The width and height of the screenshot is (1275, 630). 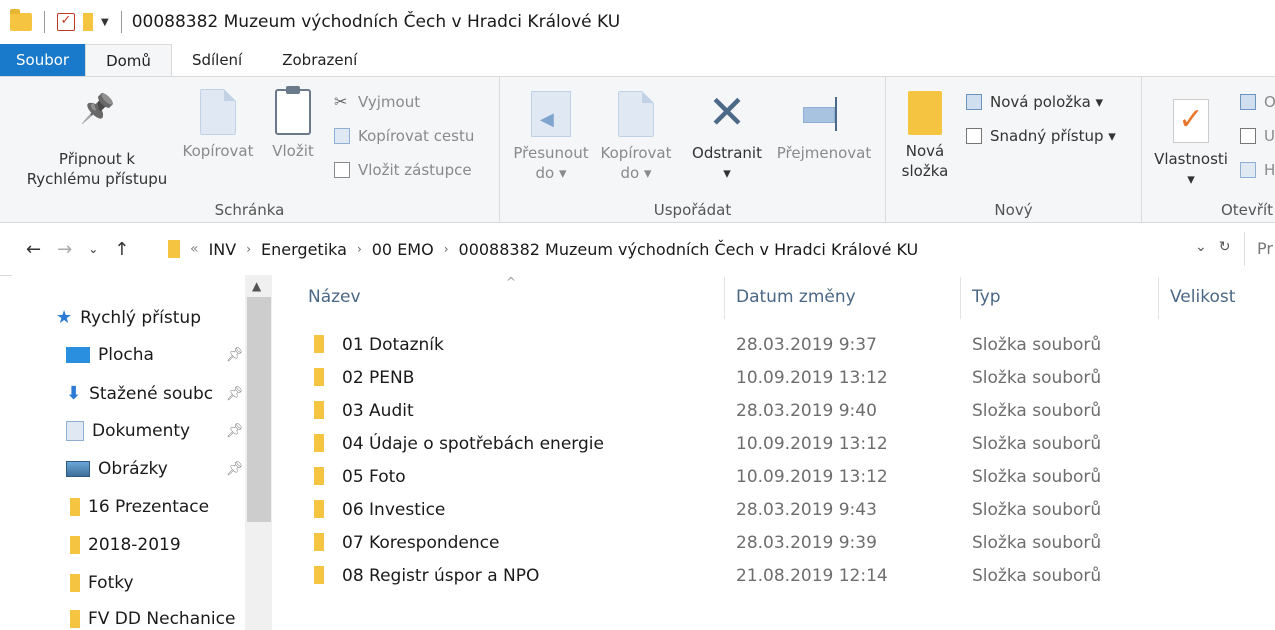 I want to click on cut-button: ✂ Vyjmout, so click(x=377, y=102).